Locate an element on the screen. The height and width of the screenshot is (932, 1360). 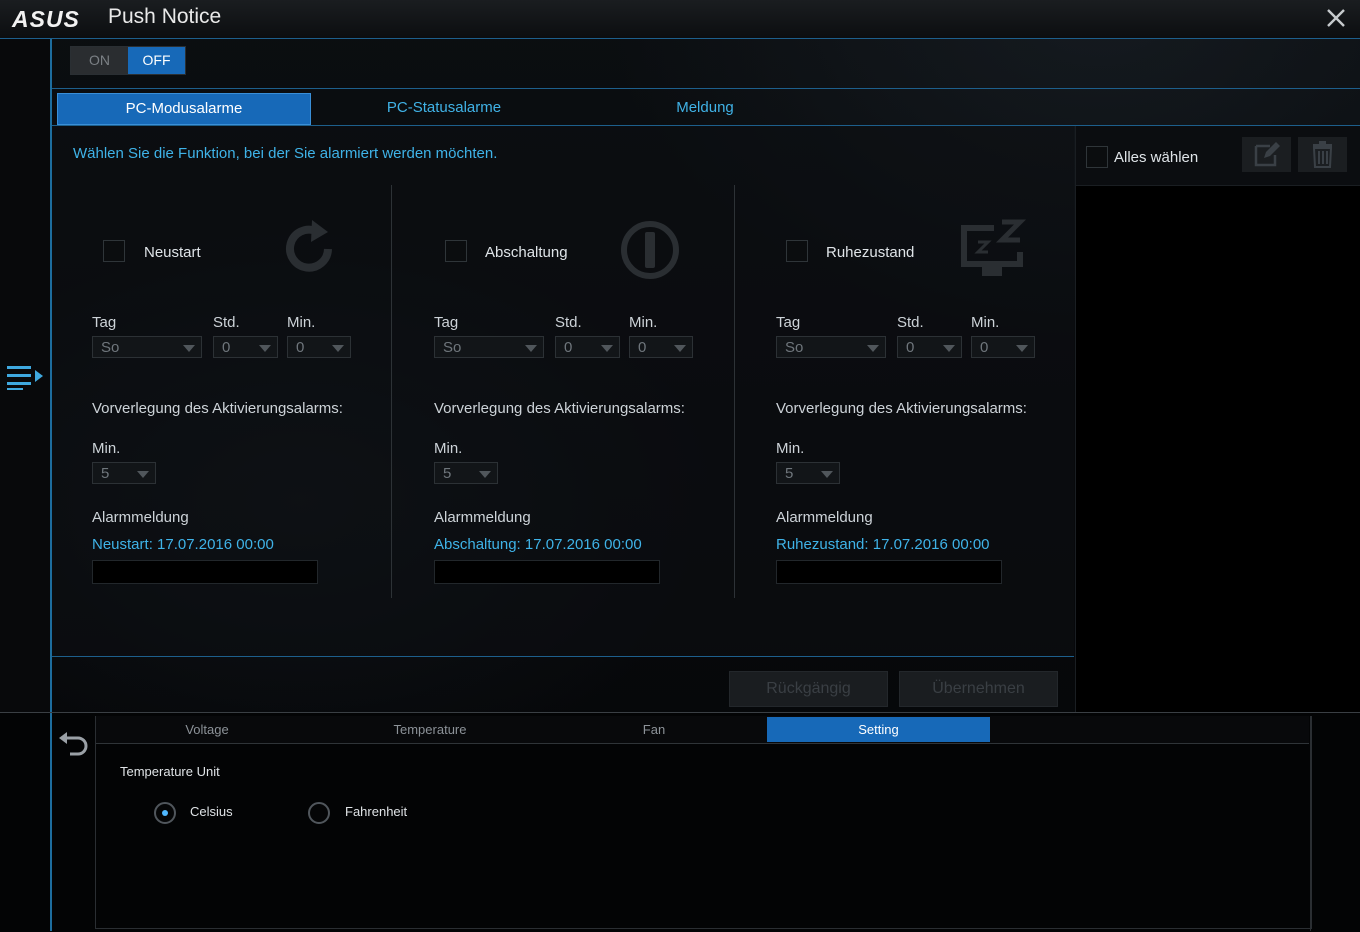
select-all-checkbox is located at coordinates (1097, 157).